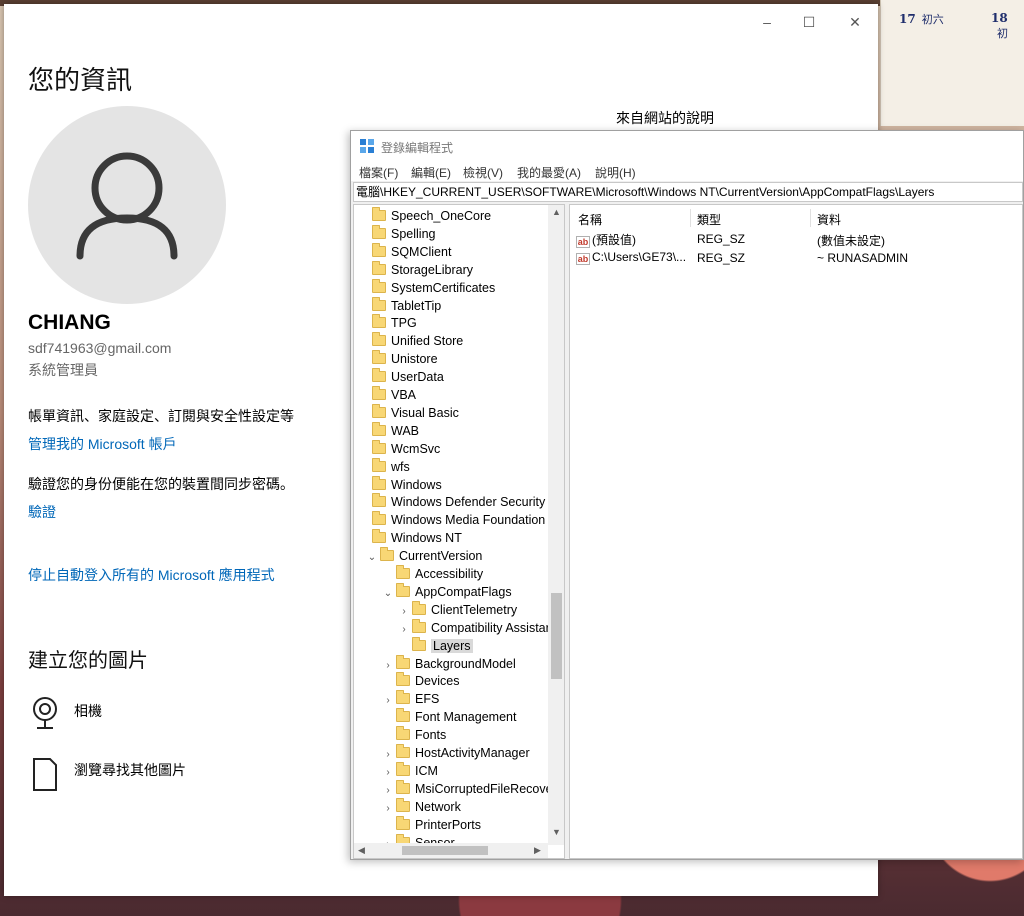 This screenshot has height=916, width=1024. What do you see at coordinates (88, 711) in the screenshot?
I see `camera-option-label: 相機` at bounding box center [88, 711].